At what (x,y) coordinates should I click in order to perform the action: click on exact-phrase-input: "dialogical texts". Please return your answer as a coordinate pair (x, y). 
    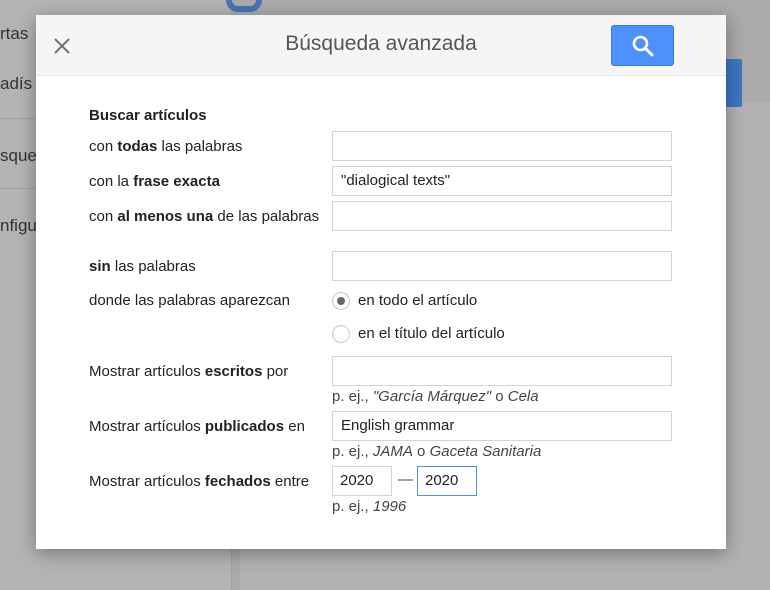
    Looking at the image, I should click on (502, 181).